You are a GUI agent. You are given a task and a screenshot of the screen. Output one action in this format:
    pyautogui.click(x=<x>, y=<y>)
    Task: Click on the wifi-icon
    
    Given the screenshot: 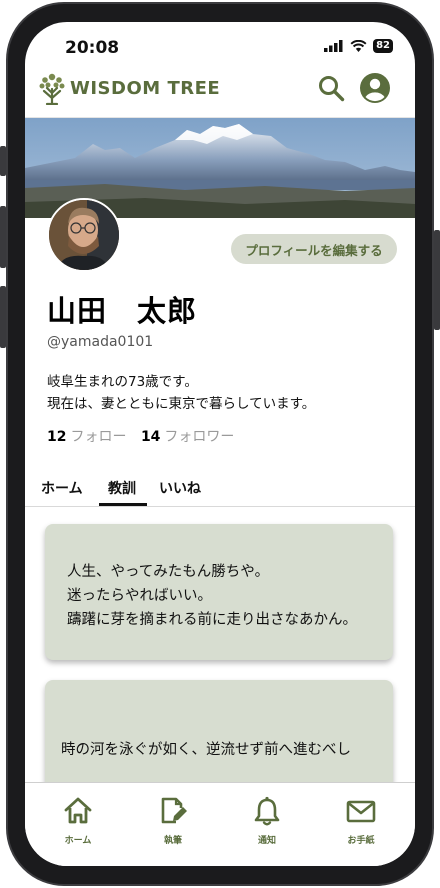 What is the action you would take?
    pyautogui.click(x=358, y=46)
    